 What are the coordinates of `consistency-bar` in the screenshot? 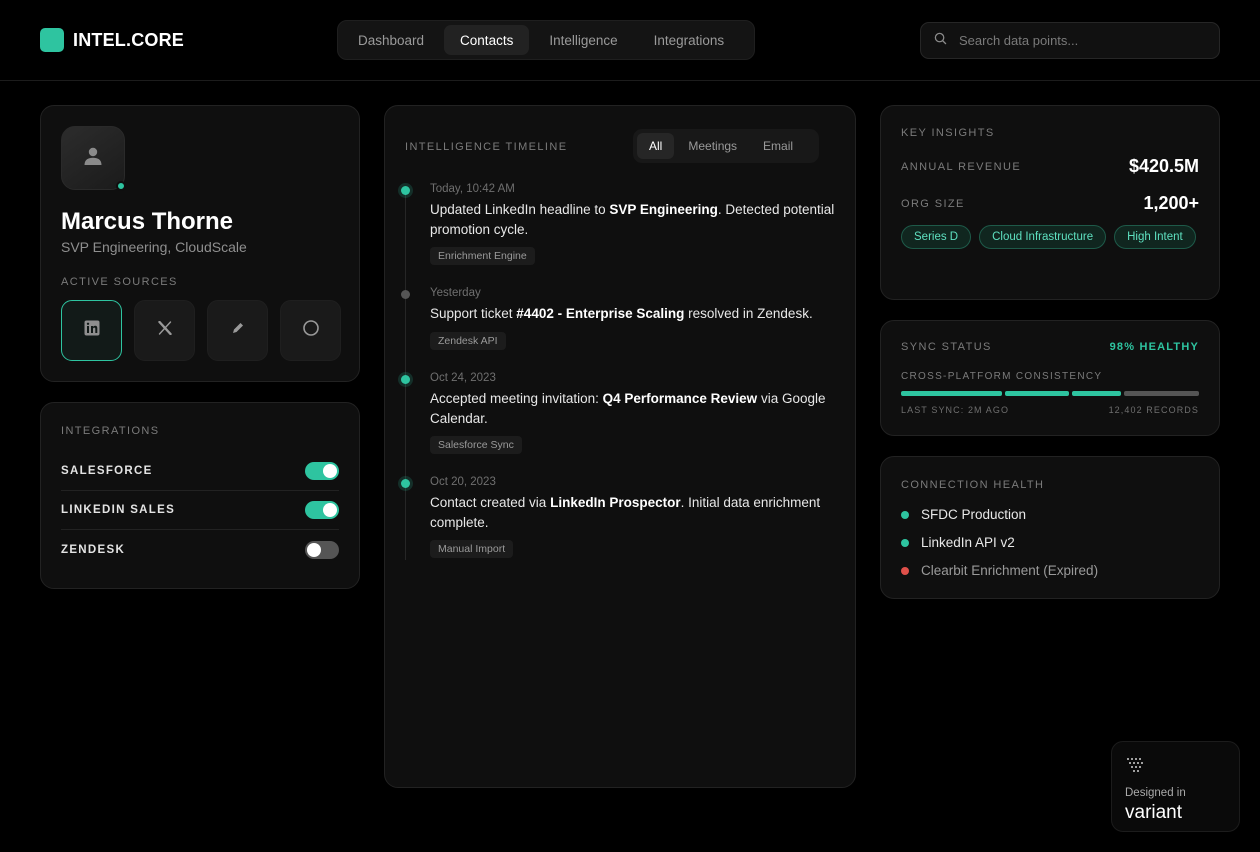 It's located at (1050, 393).